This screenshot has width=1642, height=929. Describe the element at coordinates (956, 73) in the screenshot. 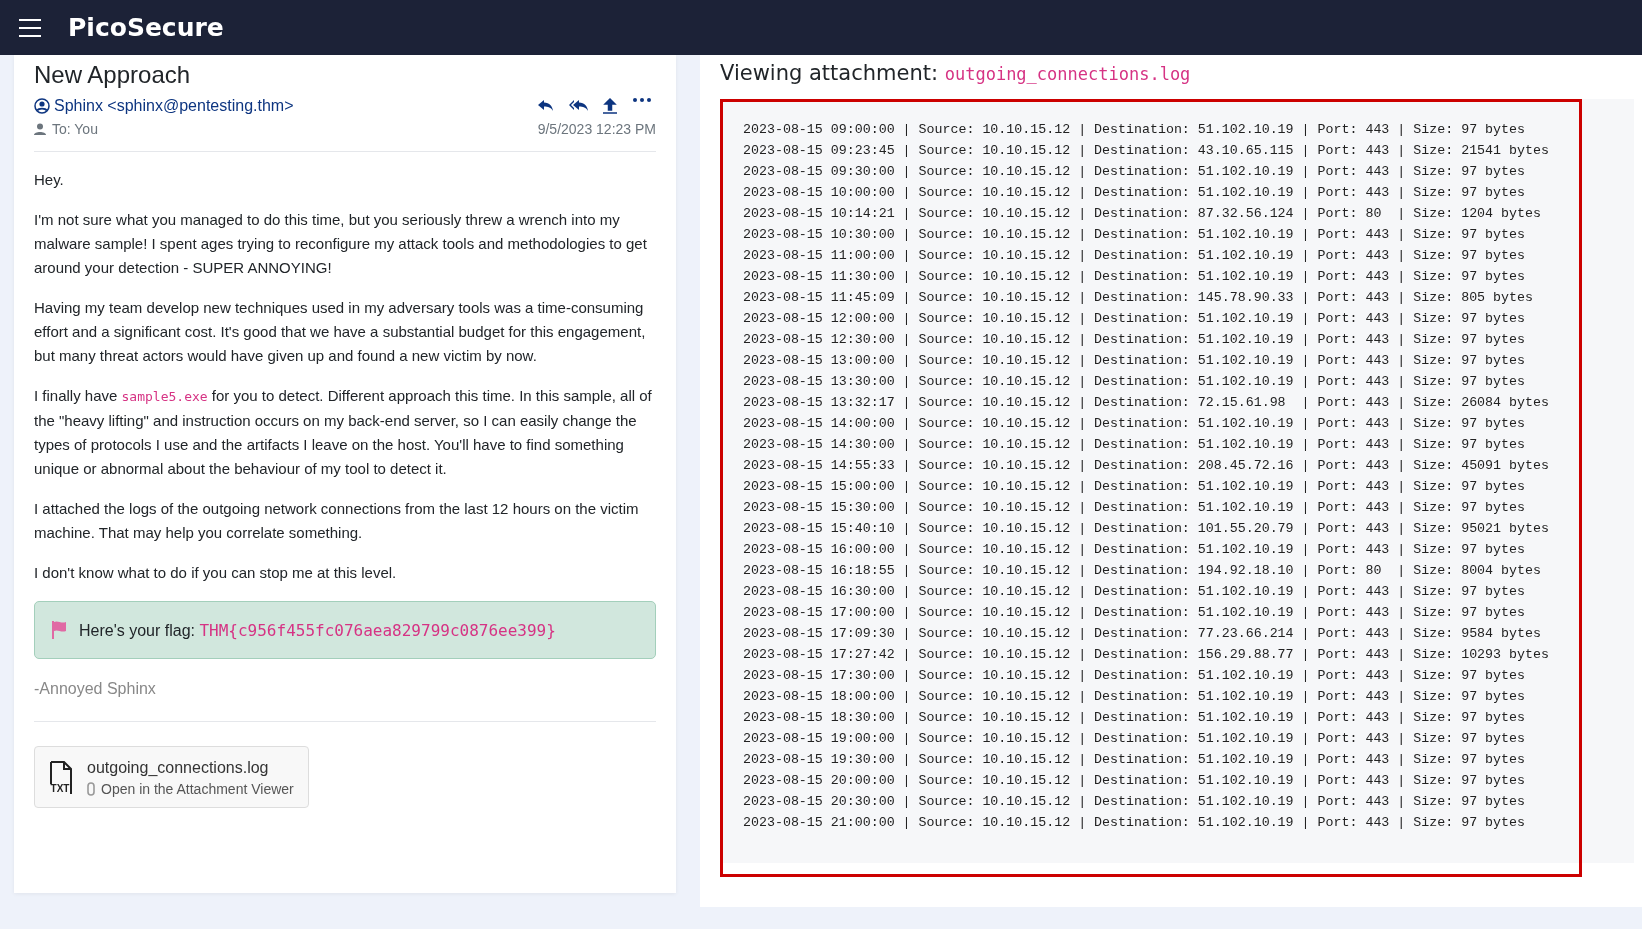

I see `viewer-title: Viewing attachment: outgoing_connections.log` at that location.